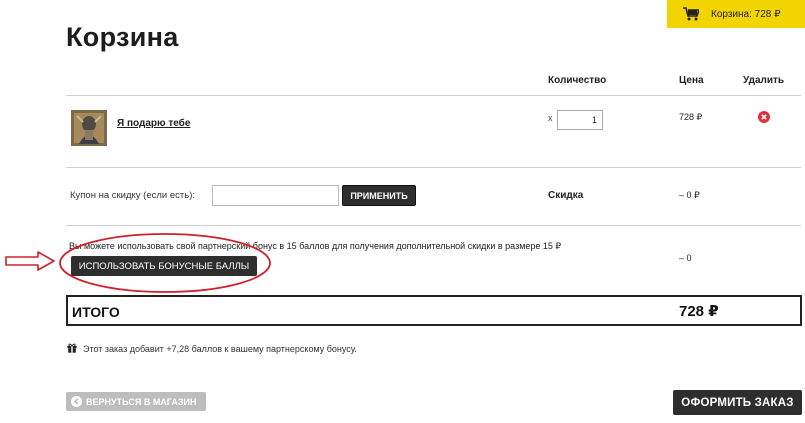 This screenshot has width=805, height=423. What do you see at coordinates (764, 80) in the screenshot?
I see `column-header-remove: Удалить` at bounding box center [764, 80].